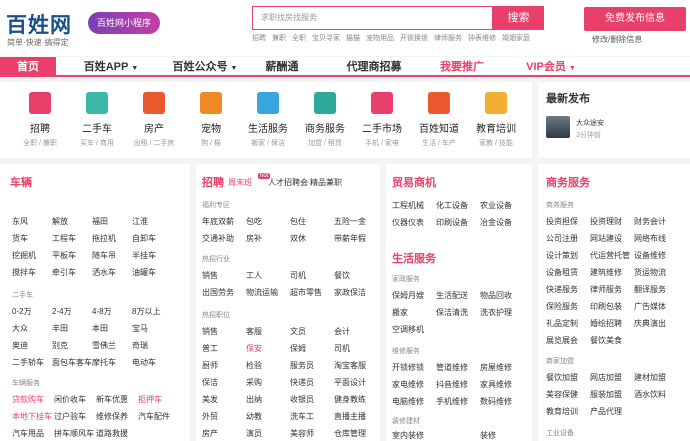 This screenshot has width=690, height=441. What do you see at coordinates (144, 362) in the screenshot?
I see `panel-link: 电动车` at bounding box center [144, 362].